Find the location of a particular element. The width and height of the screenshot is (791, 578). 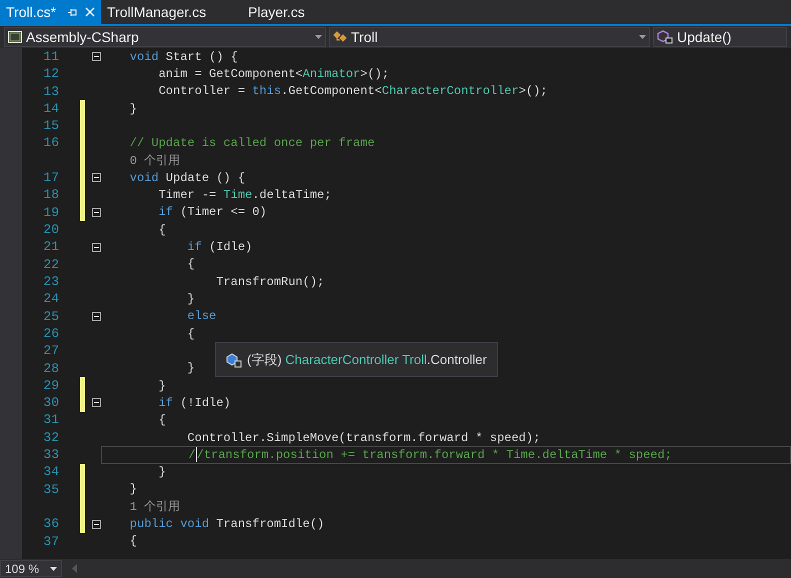

code-line: if (!Idle) is located at coordinates (194, 403).